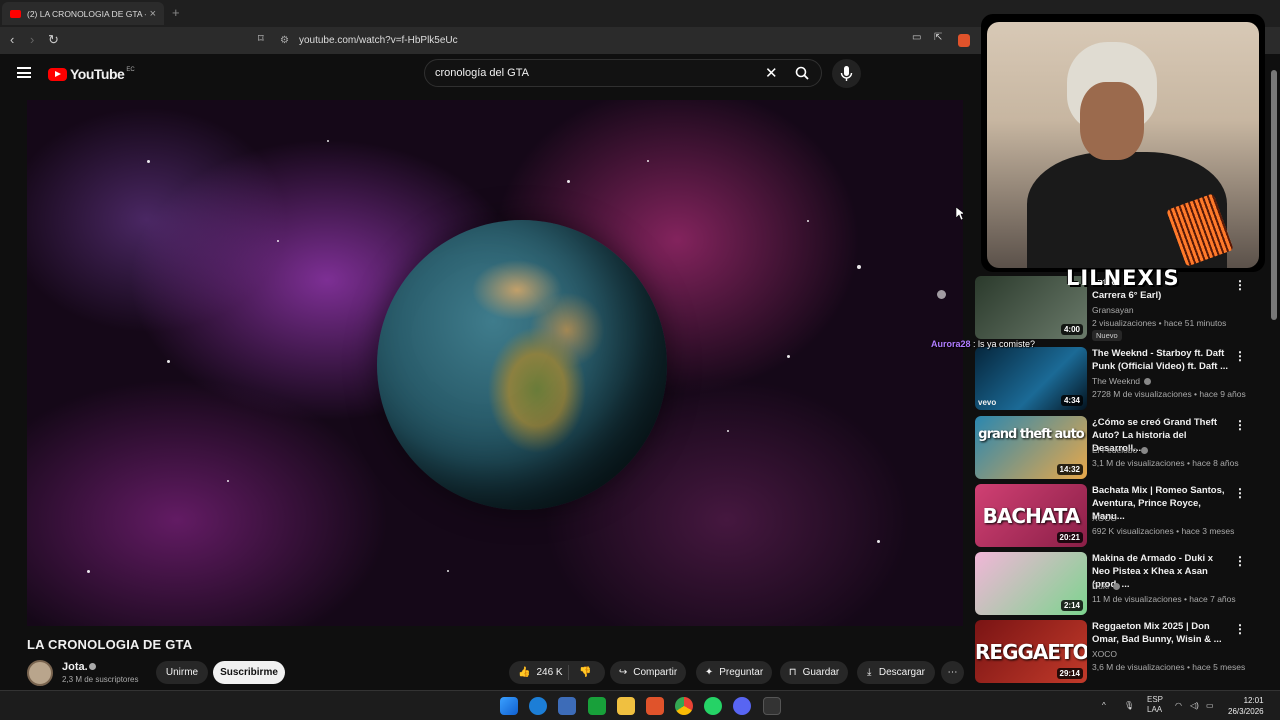  I want to click on like-dislike-group: 👍 246 K 👎, so click(557, 672).